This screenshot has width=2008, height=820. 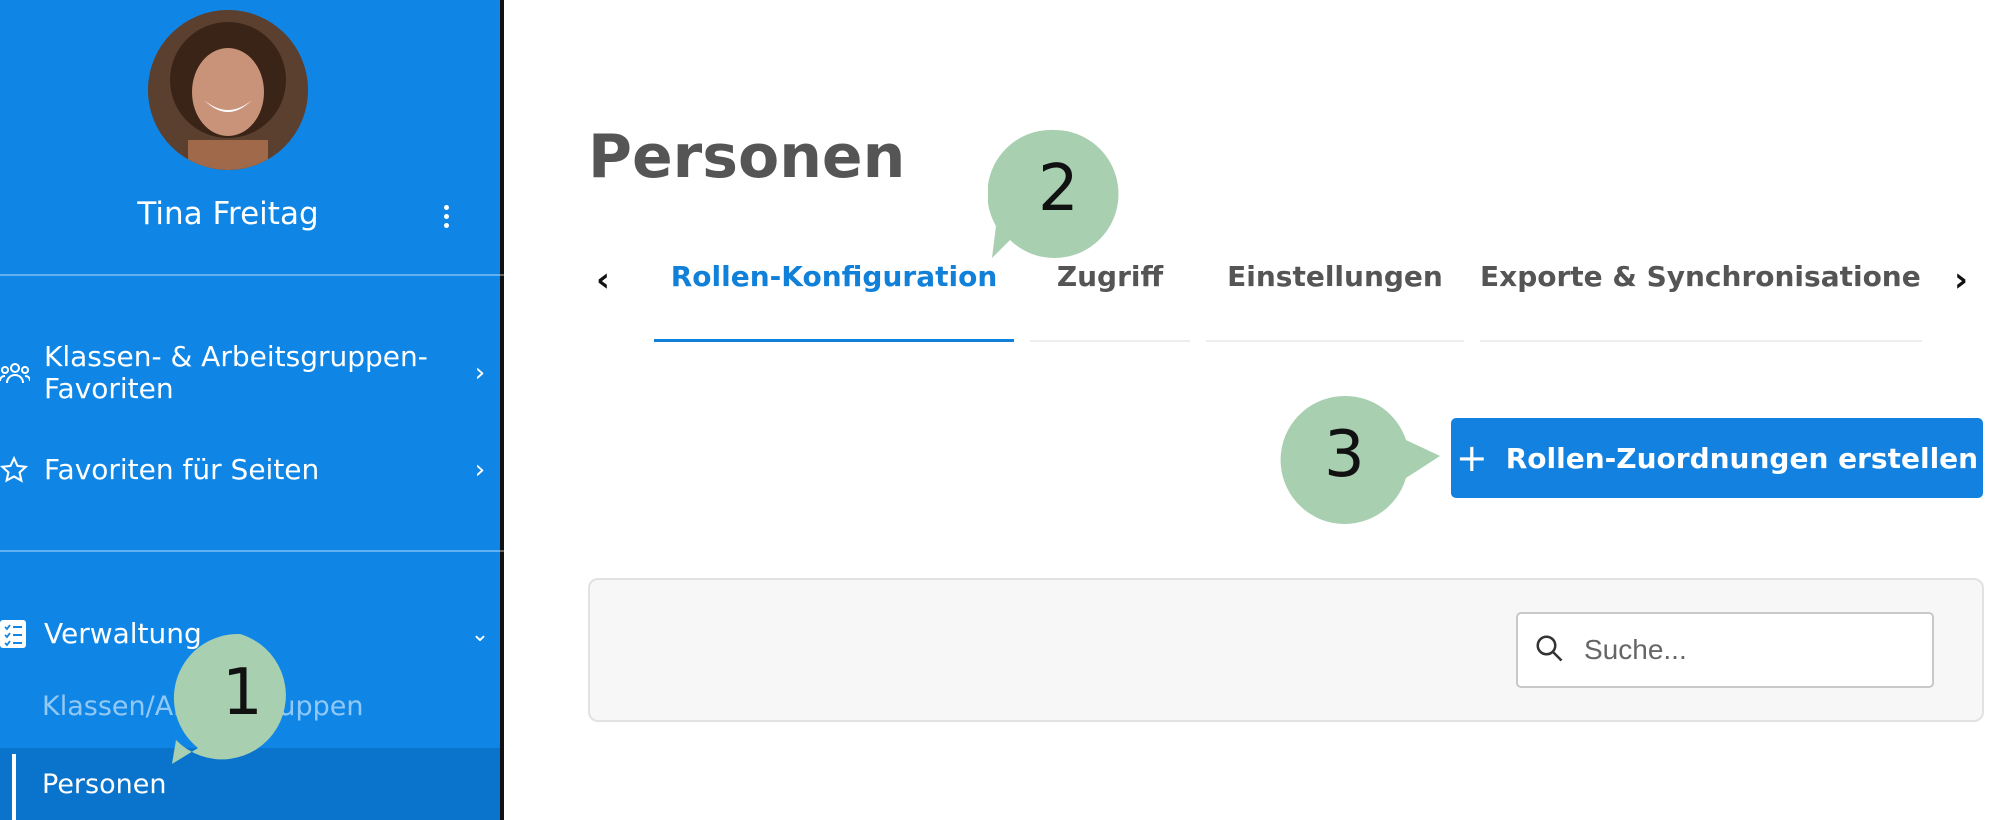 I want to click on plus-icon: +, so click(x=1471, y=458).